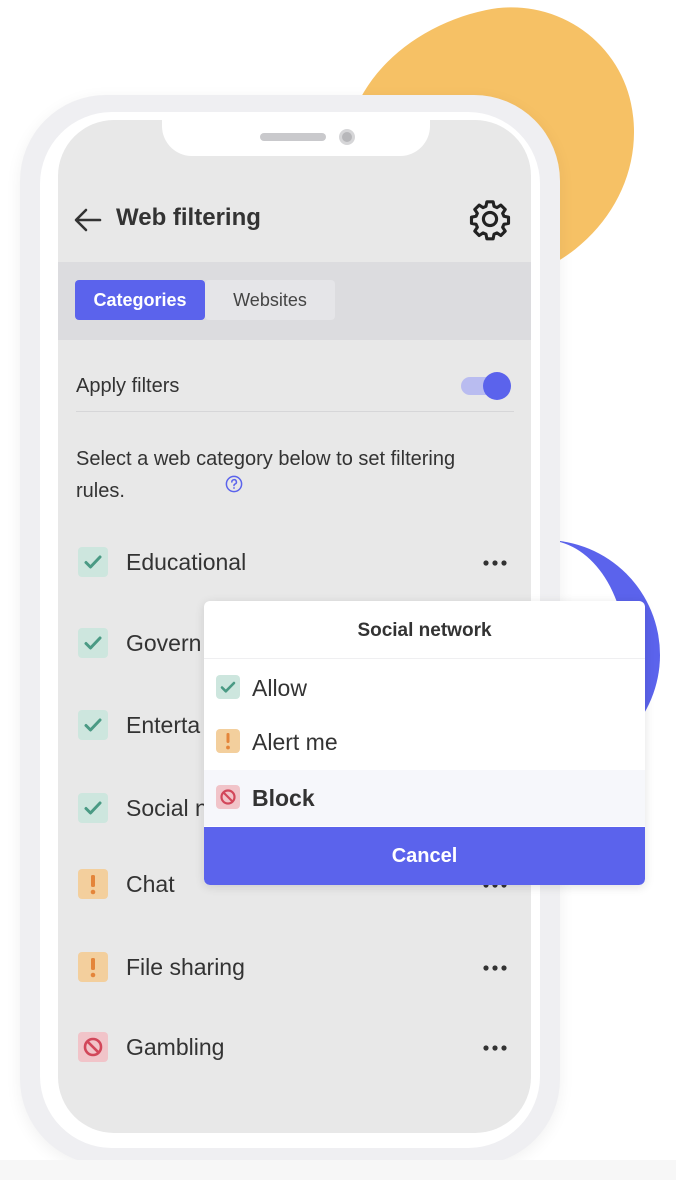 The image size is (676, 1180). Describe the element at coordinates (188, 217) in the screenshot. I see `page-title: Web filtering` at that location.